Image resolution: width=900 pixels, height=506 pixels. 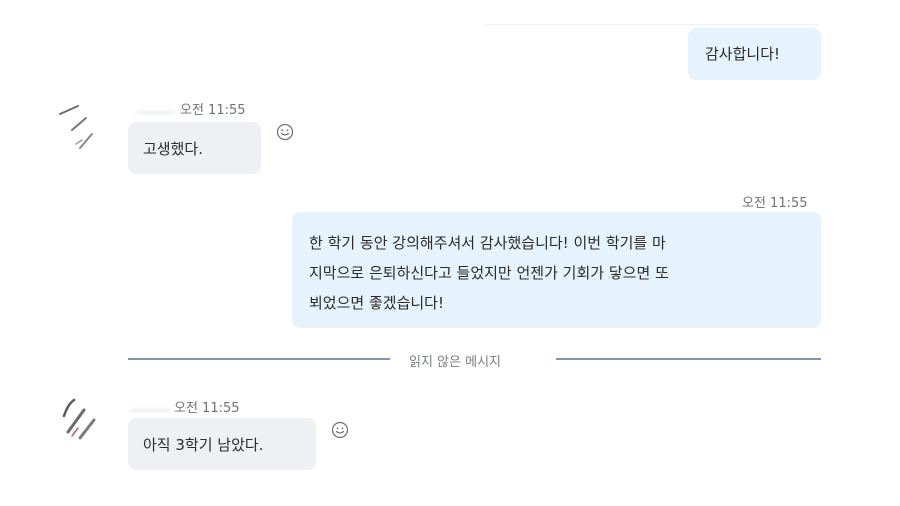 I want to click on message-line: 한 학기 동안 강의해주셔서 감사했습니다! 이번 학기를 마, so click(x=487, y=243).